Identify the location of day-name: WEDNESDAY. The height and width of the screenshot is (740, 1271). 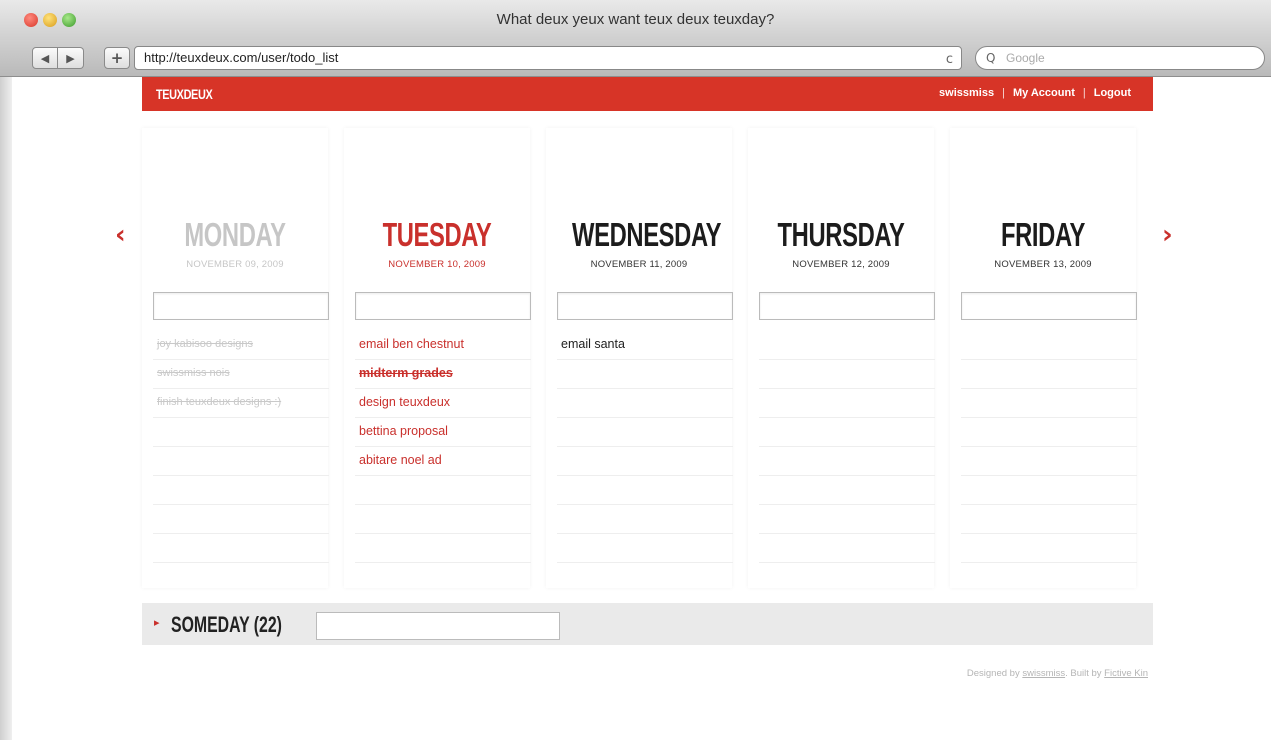
(647, 234).